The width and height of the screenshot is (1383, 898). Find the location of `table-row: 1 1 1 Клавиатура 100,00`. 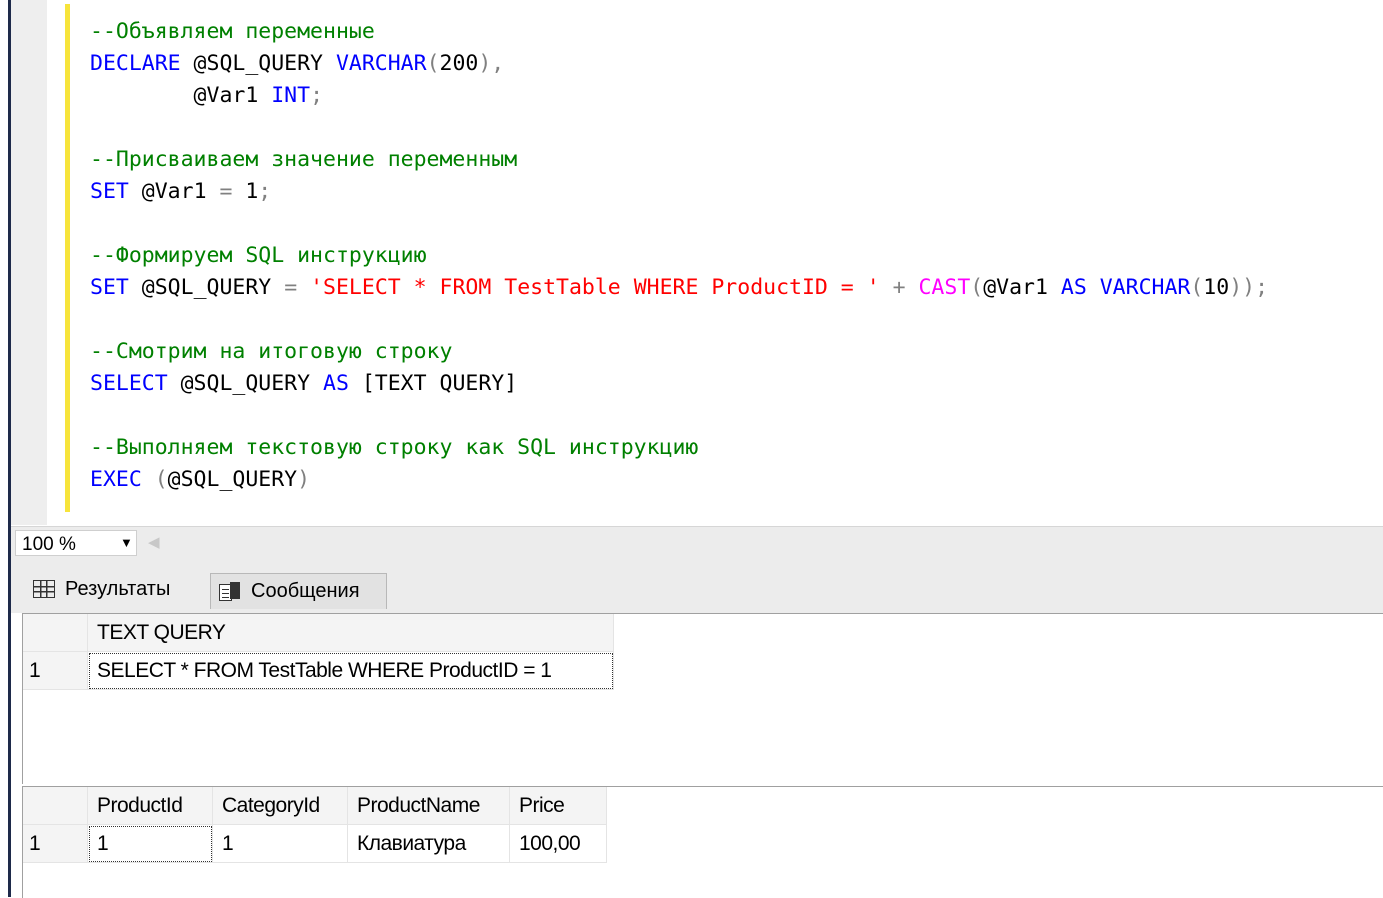

table-row: 1 1 1 Клавиатура 100,00 is located at coordinates (315, 844).